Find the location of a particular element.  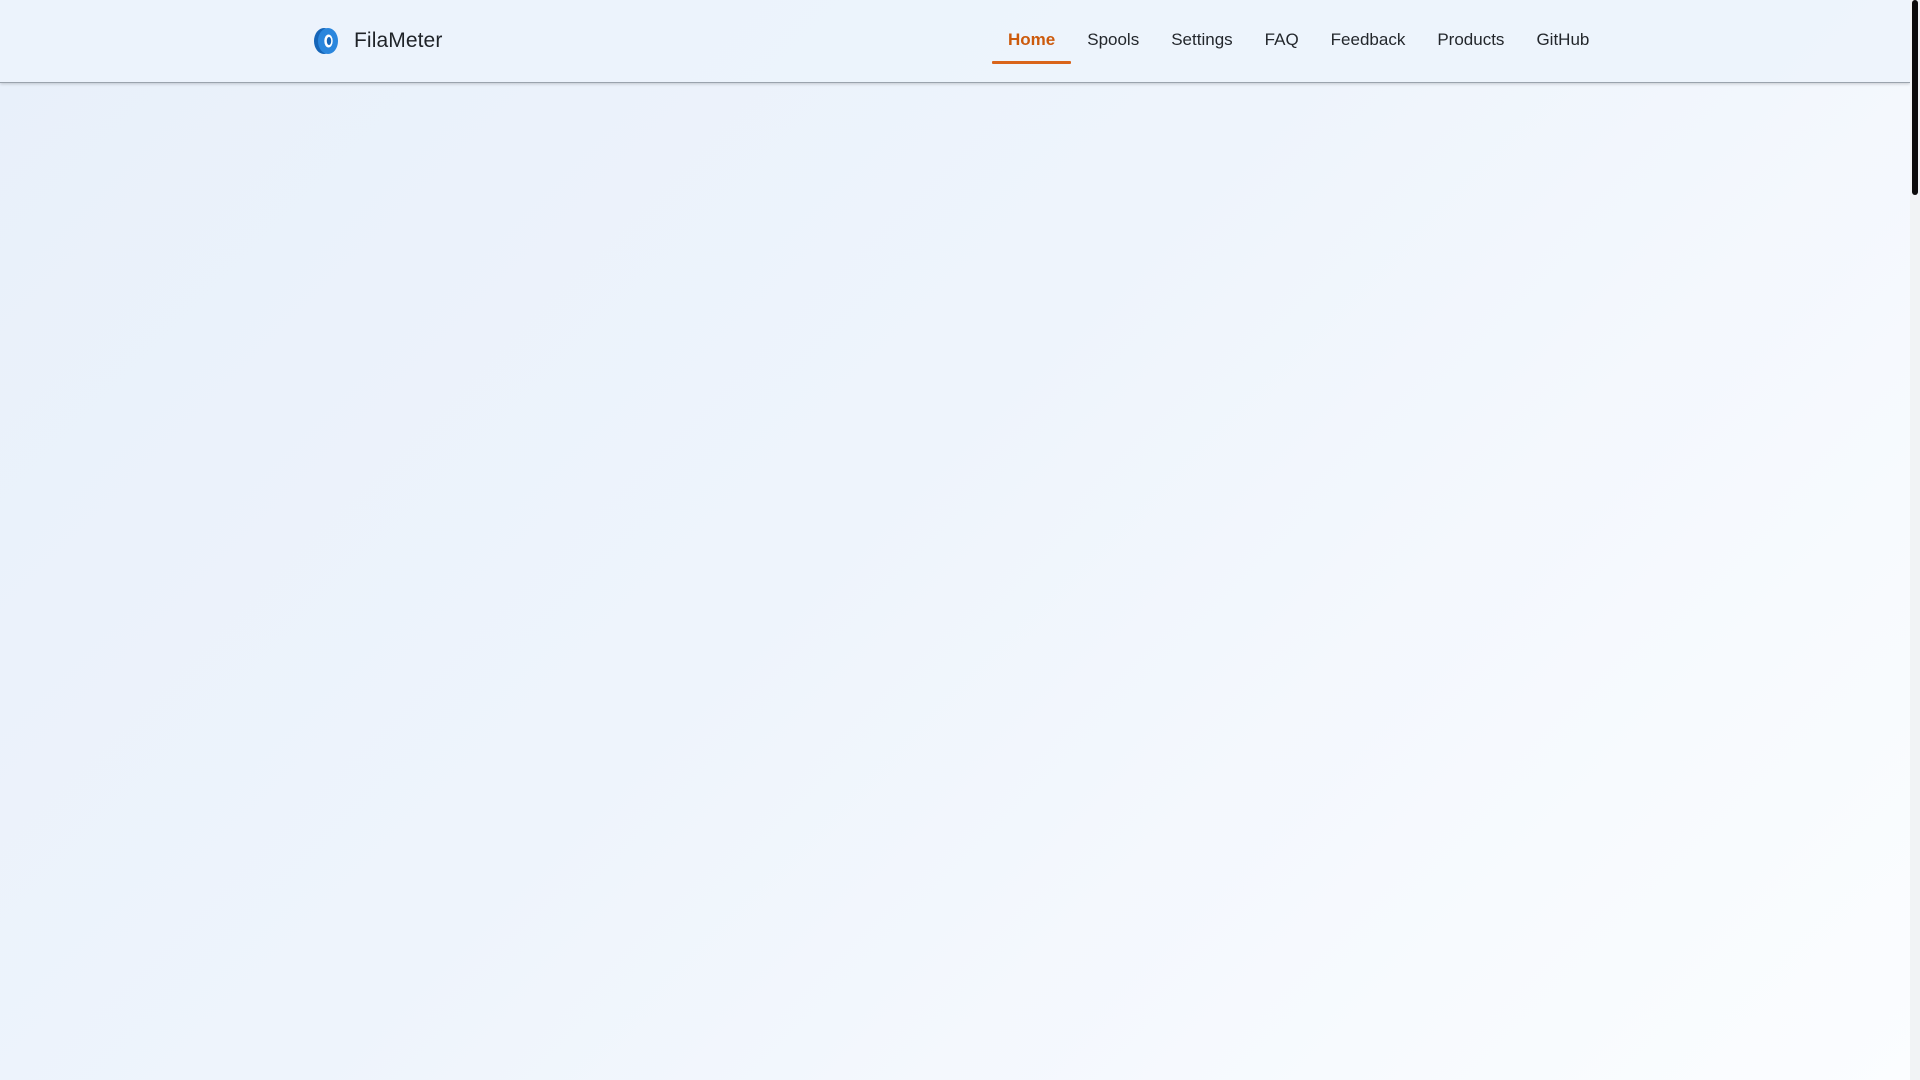

nav-item-home: Home is located at coordinates (1032, 43).